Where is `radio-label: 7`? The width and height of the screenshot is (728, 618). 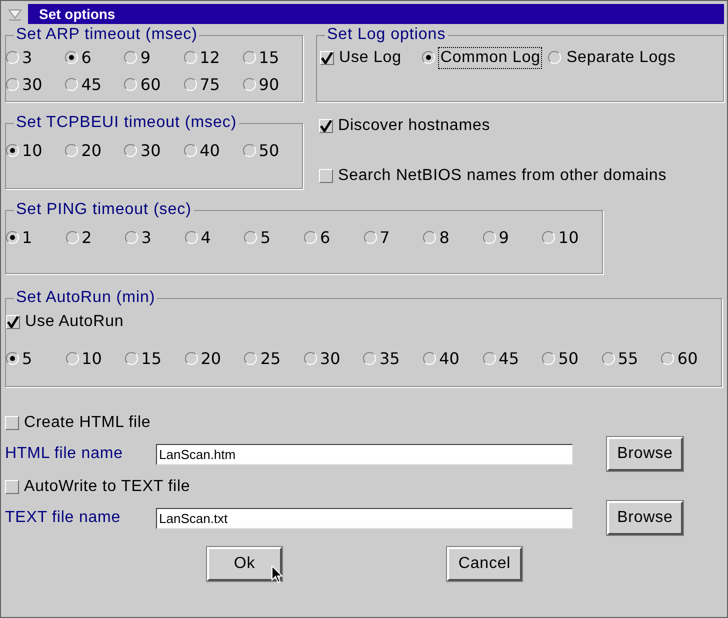 radio-label: 7 is located at coordinates (385, 237).